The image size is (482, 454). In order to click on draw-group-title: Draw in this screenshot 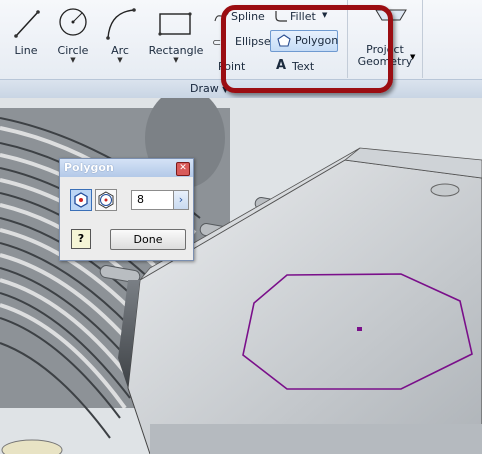, I will do `click(204, 88)`.